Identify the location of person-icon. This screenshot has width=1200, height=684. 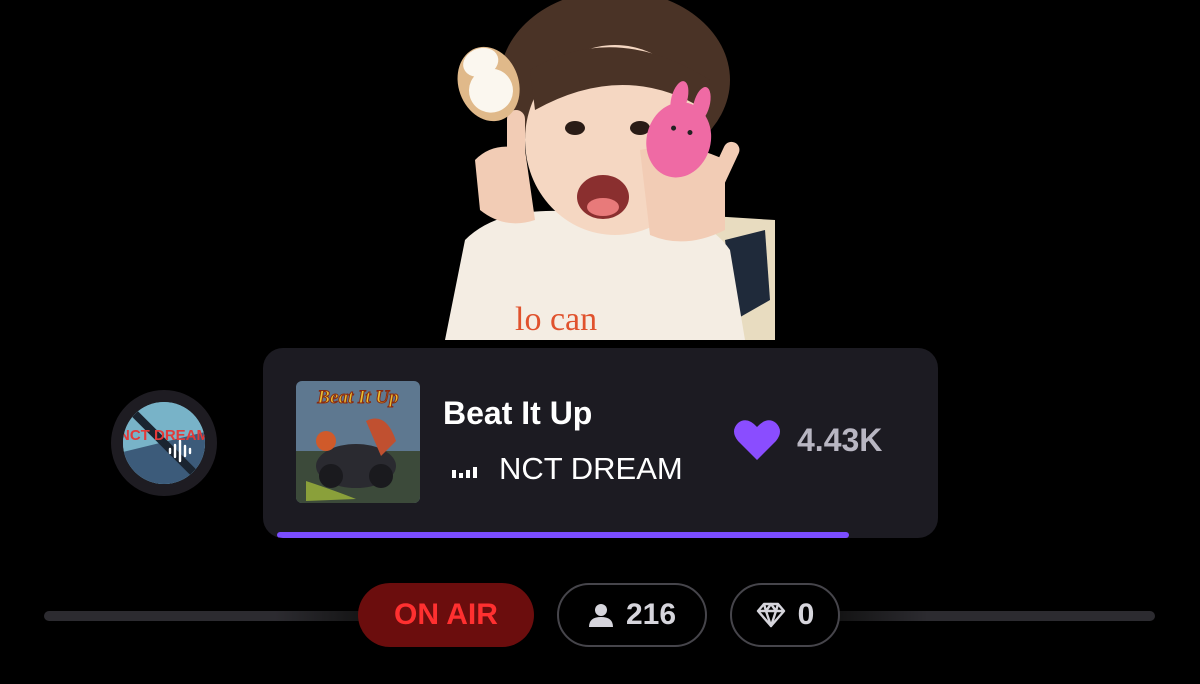
(600, 615).